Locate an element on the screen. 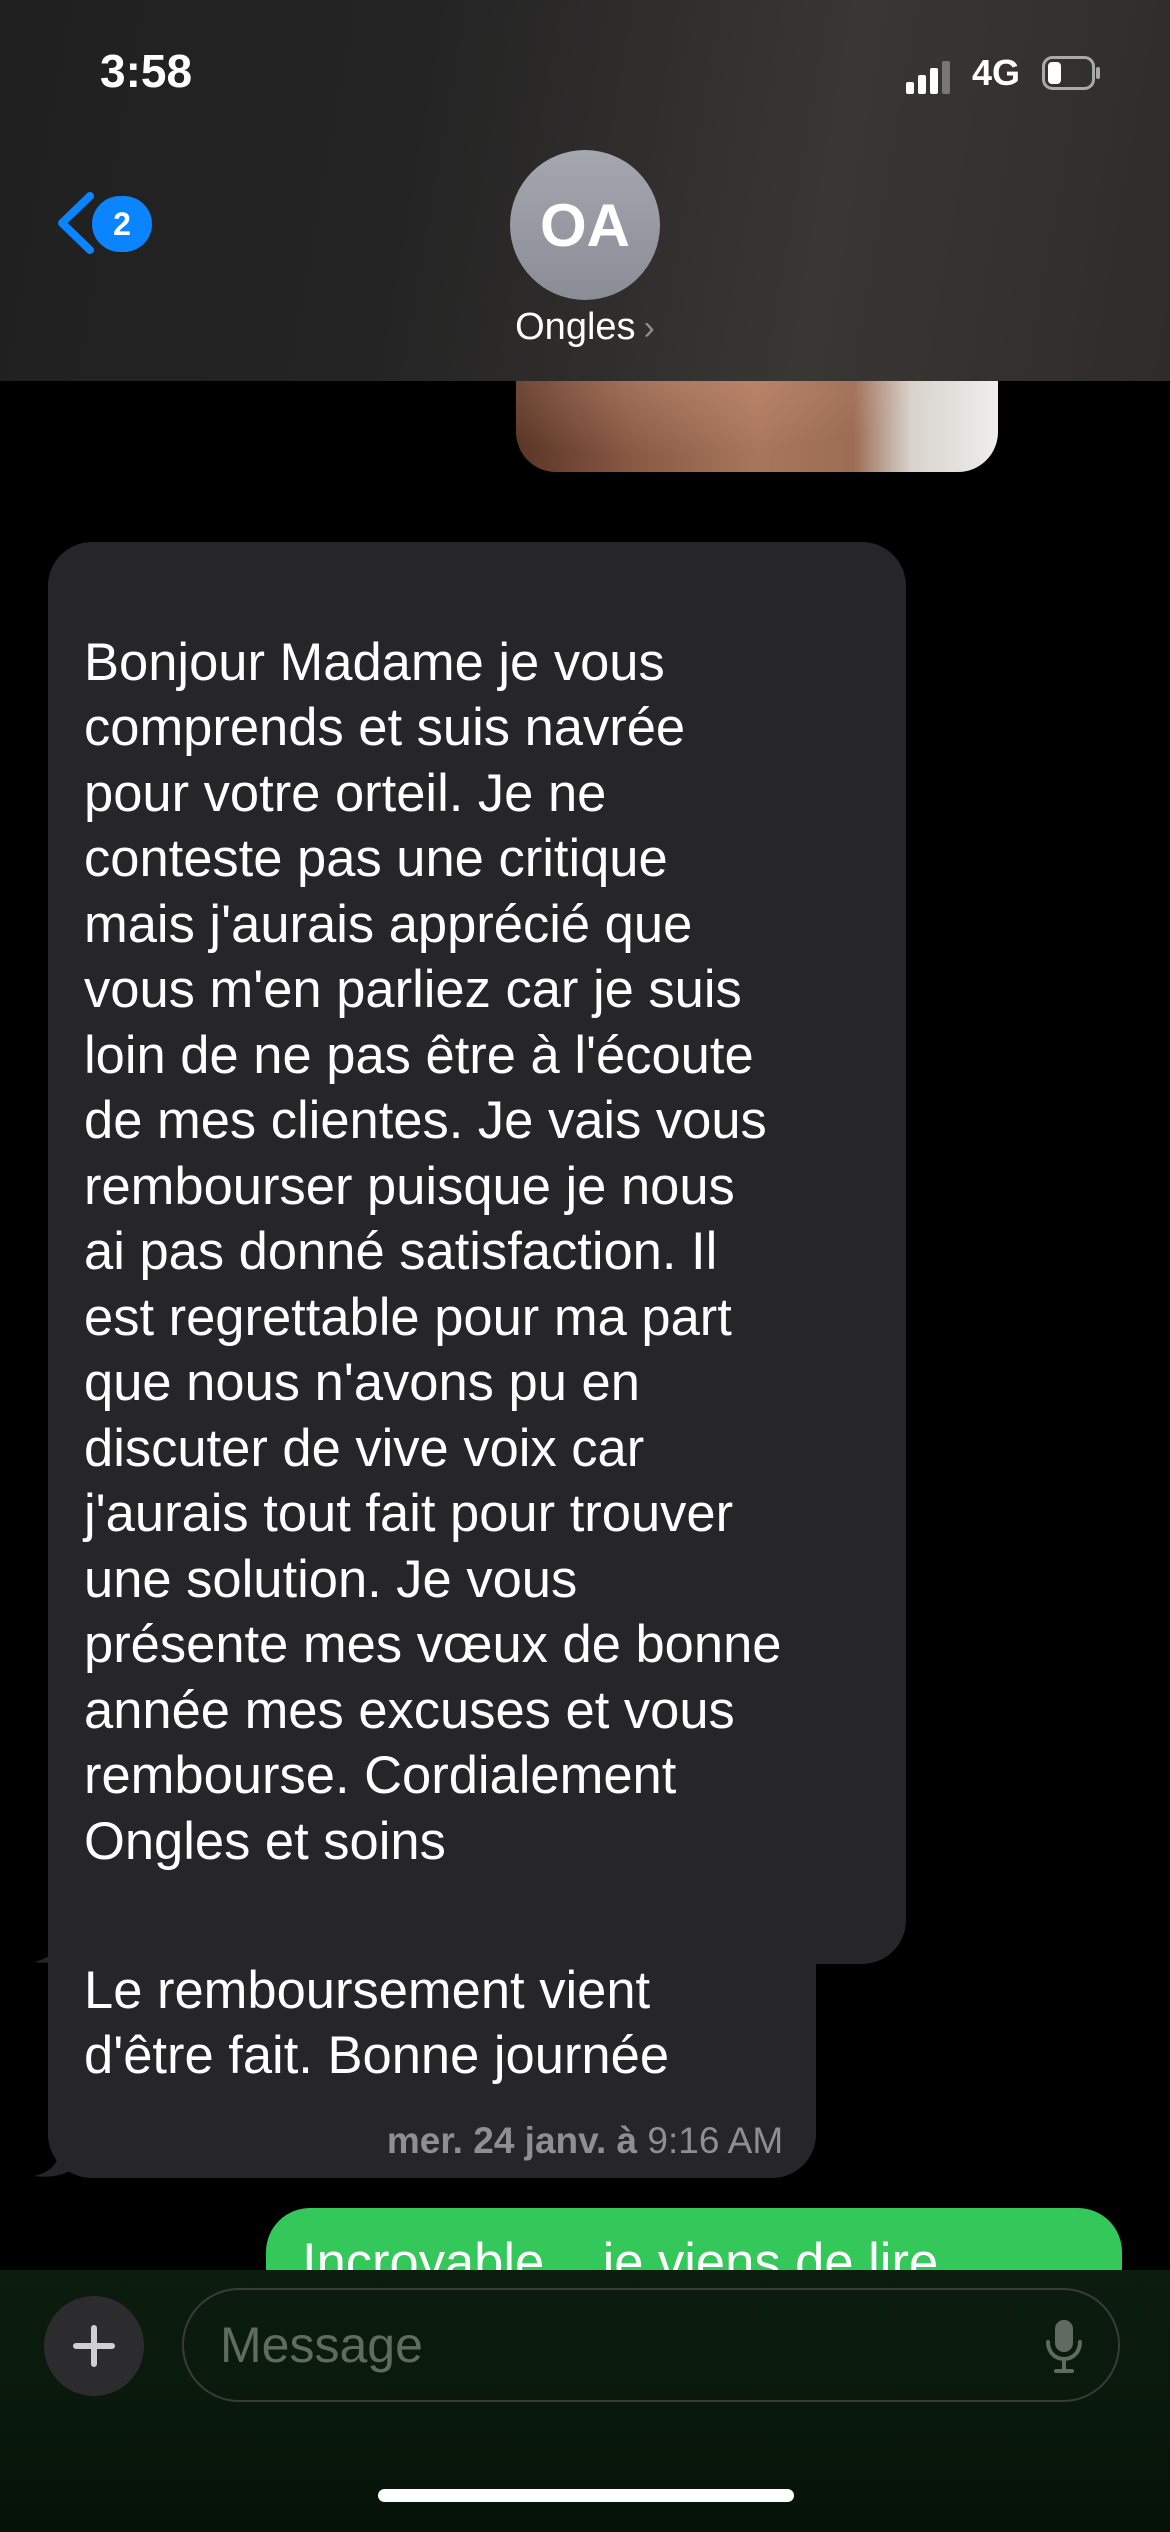 Image resolution: width=1170 pixels, height=2532 pixels. battery-icon is located at coordinates (1071, 73).